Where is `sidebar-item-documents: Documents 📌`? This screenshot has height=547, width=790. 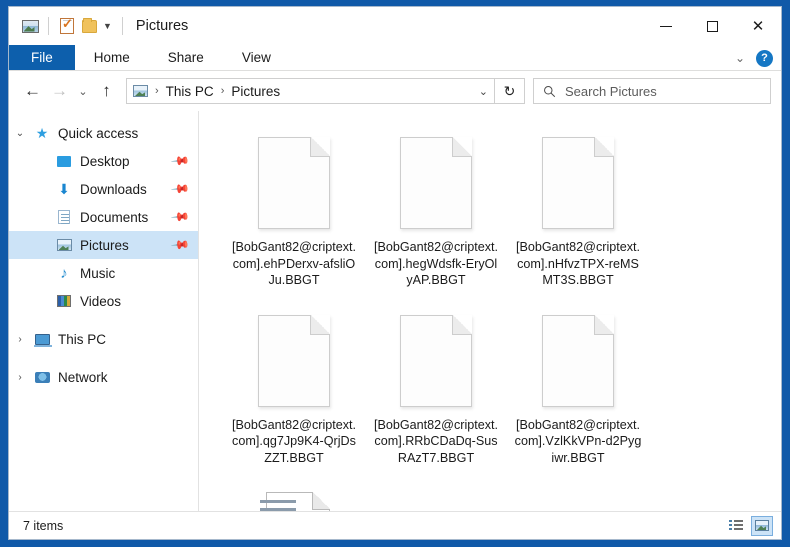 sidebar-item-documents: Documents 📌 is located at coordinates (103, 217).